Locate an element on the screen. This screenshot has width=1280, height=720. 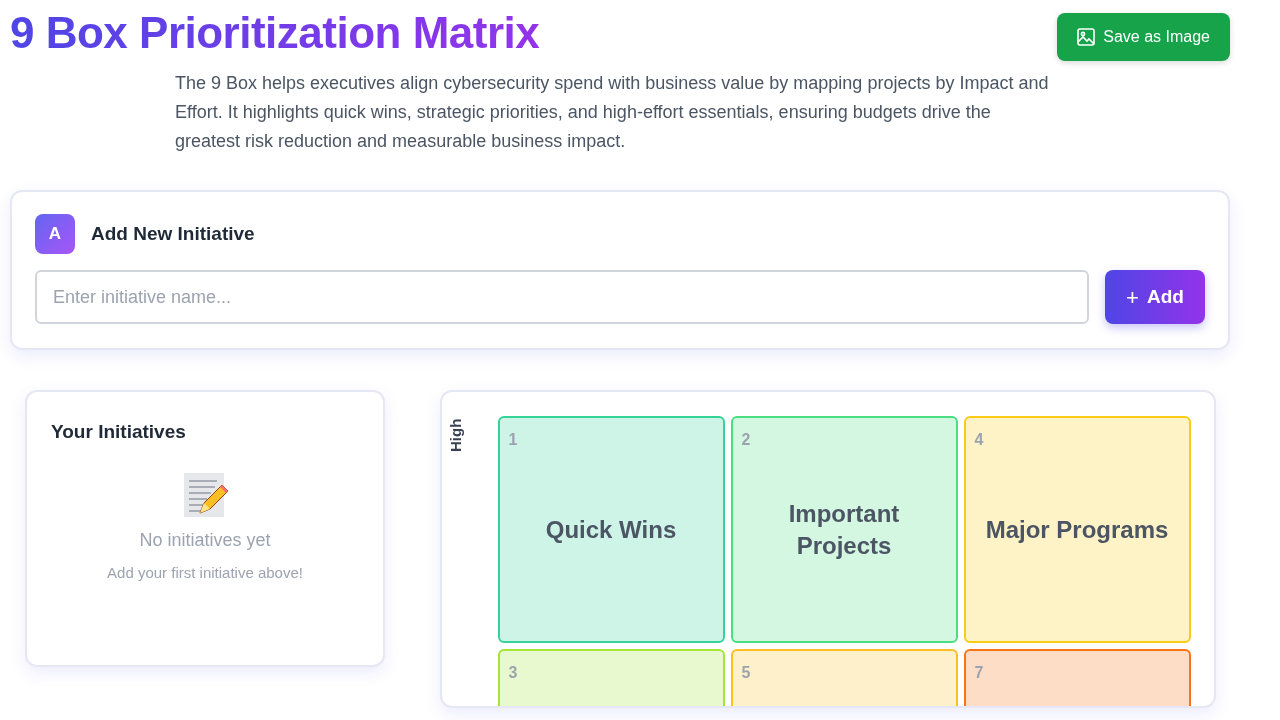
cell-label: Major Programs is located at coordinates (1077, 529).